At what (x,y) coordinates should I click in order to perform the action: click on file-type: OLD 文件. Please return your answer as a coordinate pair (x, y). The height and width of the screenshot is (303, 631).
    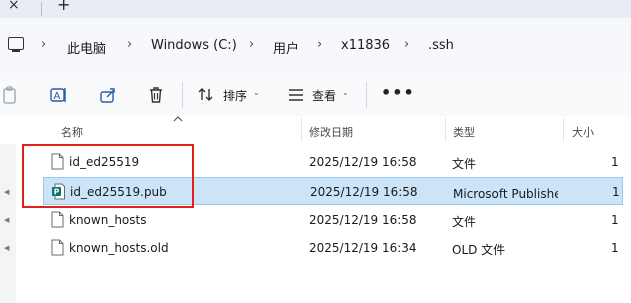
    Looking at the image, I should click on (479, 250).